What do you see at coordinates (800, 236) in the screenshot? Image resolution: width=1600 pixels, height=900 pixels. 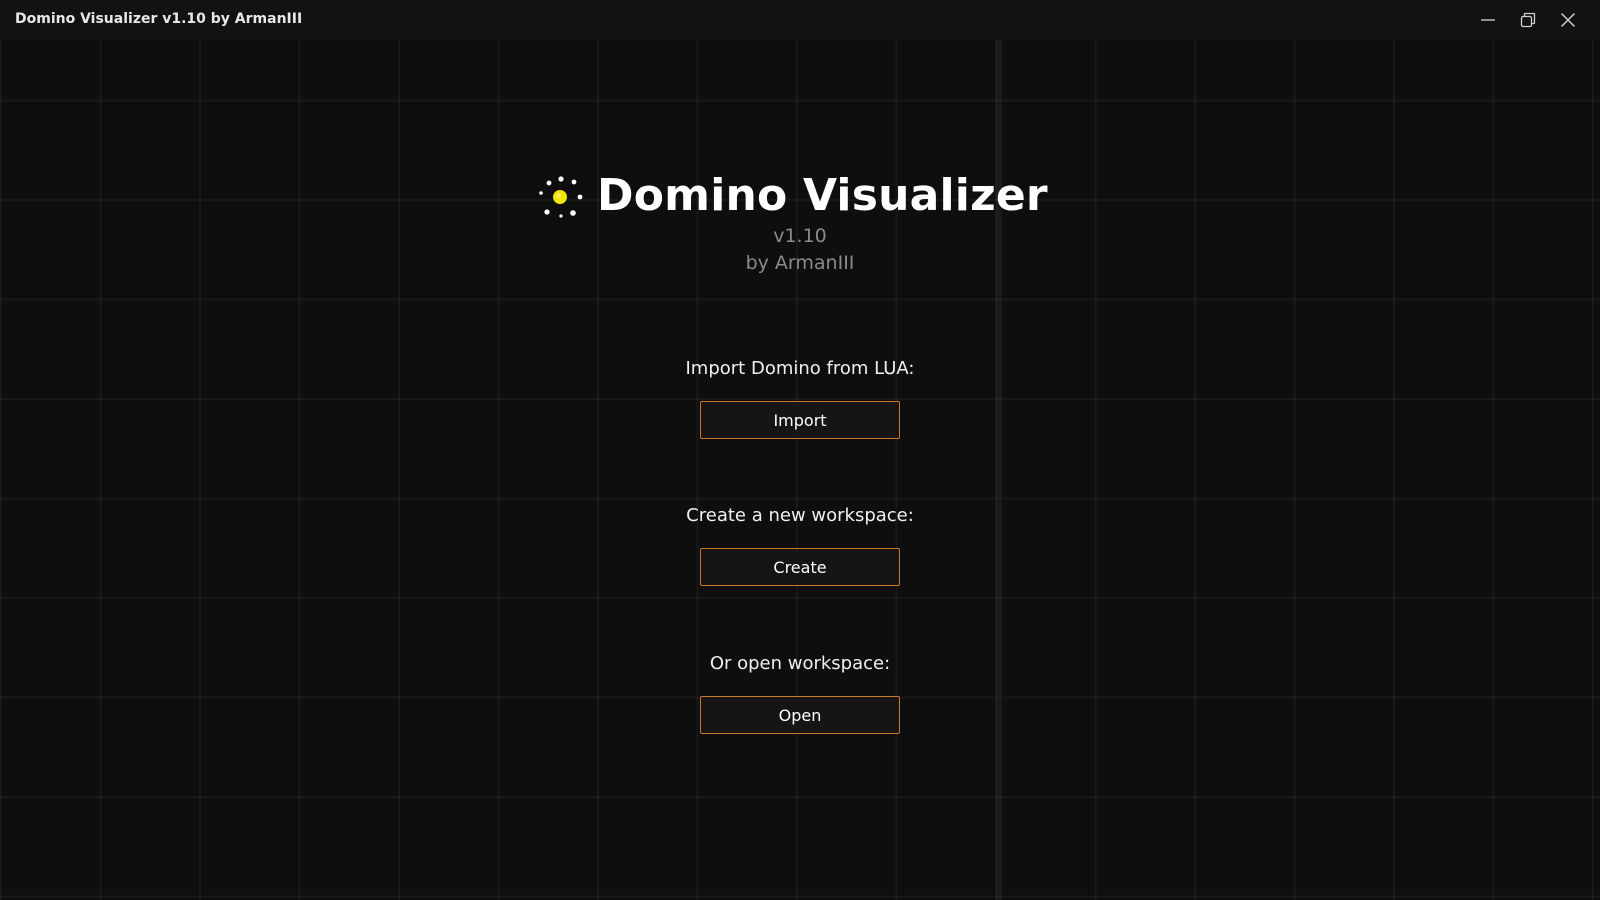 I see `version-label: v1.10` at bounding box center [800, 236].